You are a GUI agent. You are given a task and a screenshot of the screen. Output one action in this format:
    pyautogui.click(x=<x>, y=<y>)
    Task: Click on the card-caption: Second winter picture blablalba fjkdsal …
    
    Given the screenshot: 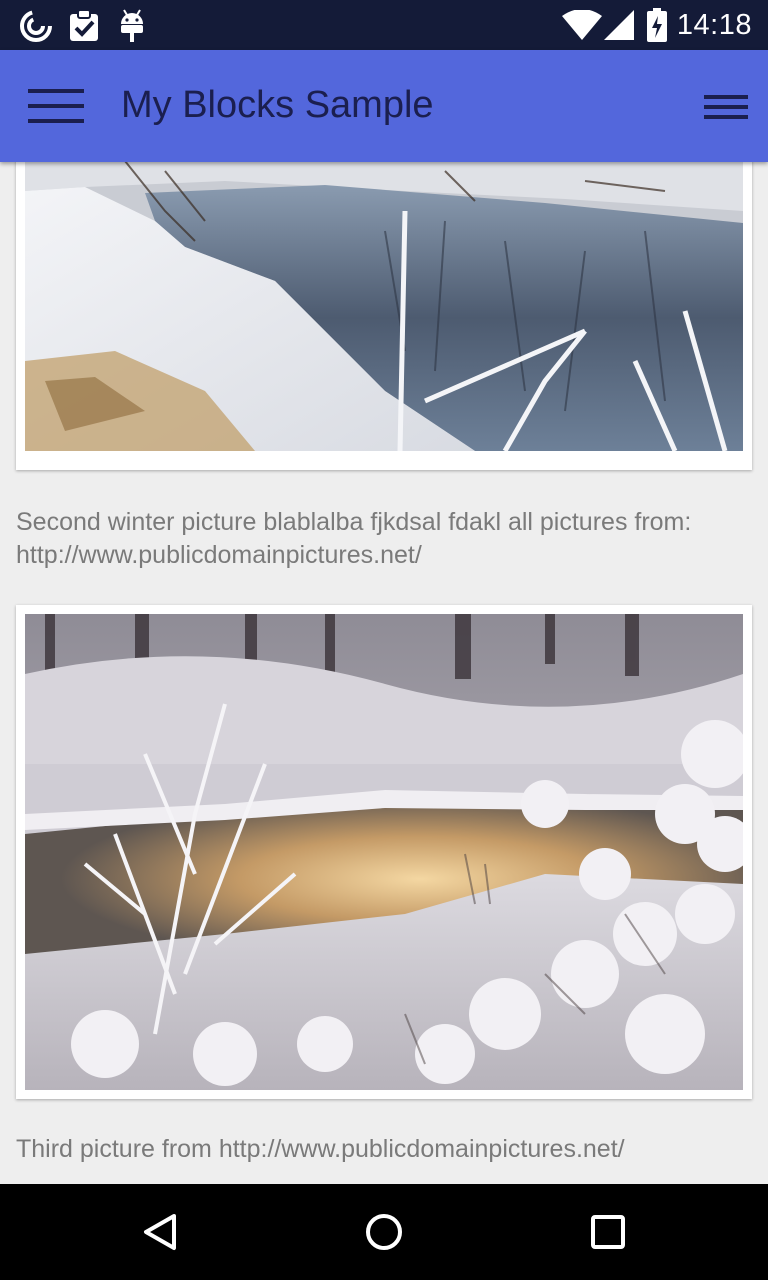 What is the action you would take?
    pyautogui.click(x=354, y=538)
    